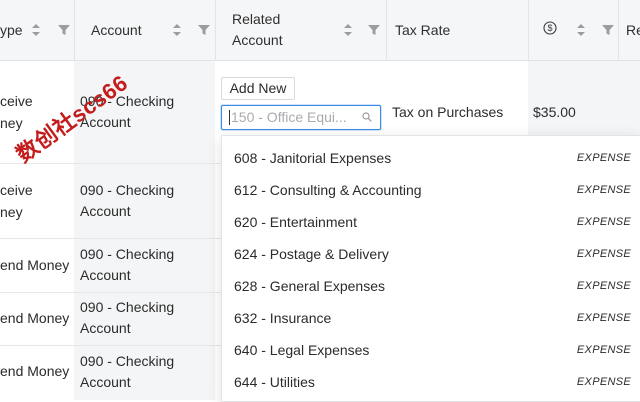  I want to click on row2-type-line1: ceive, so click(16, 190).